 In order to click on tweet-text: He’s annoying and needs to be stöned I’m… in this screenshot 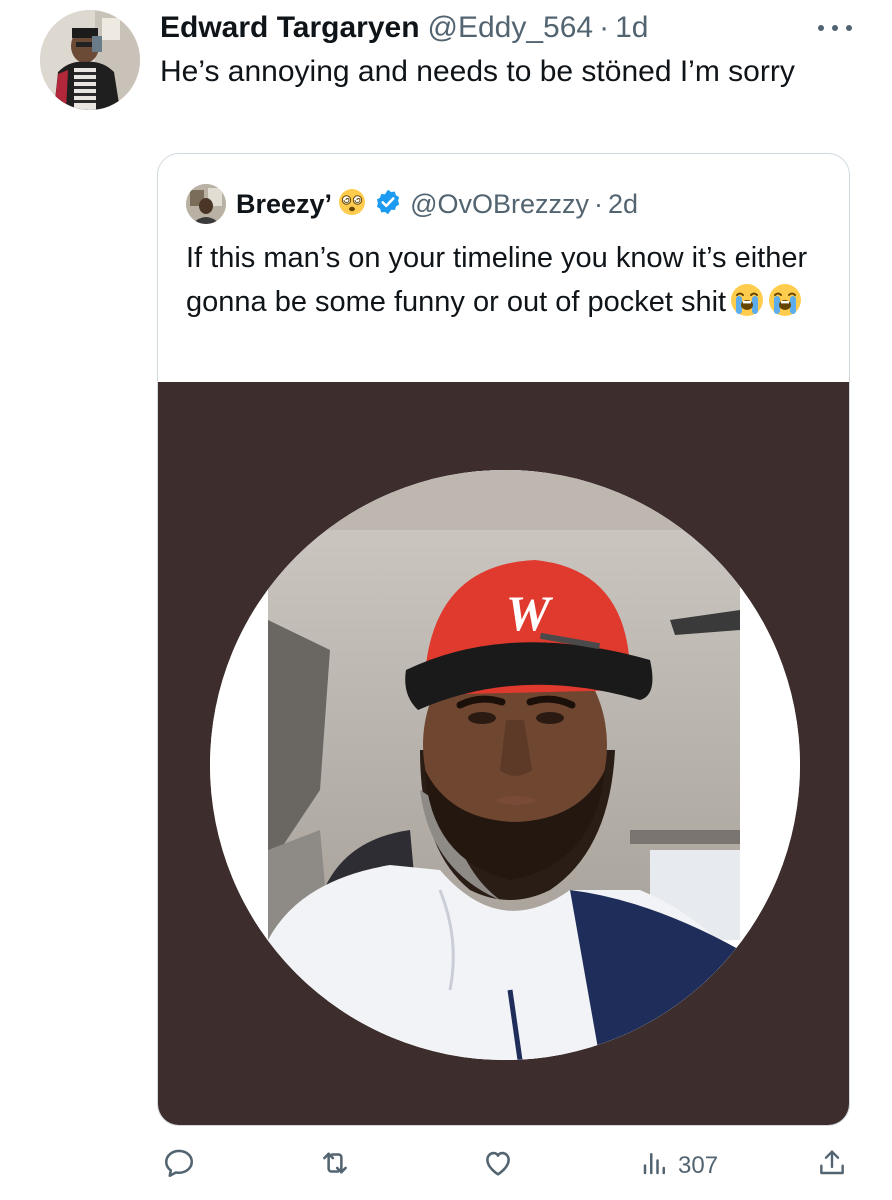, I will do `click(477, 71)`.